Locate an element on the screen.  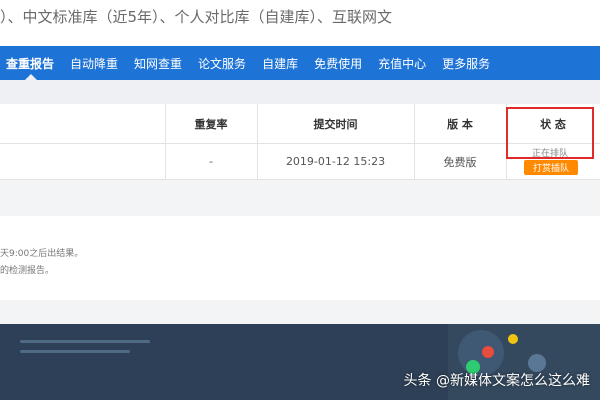
nav-item-auto-reduce: 自动降重 is located at coordinates (94, 63).